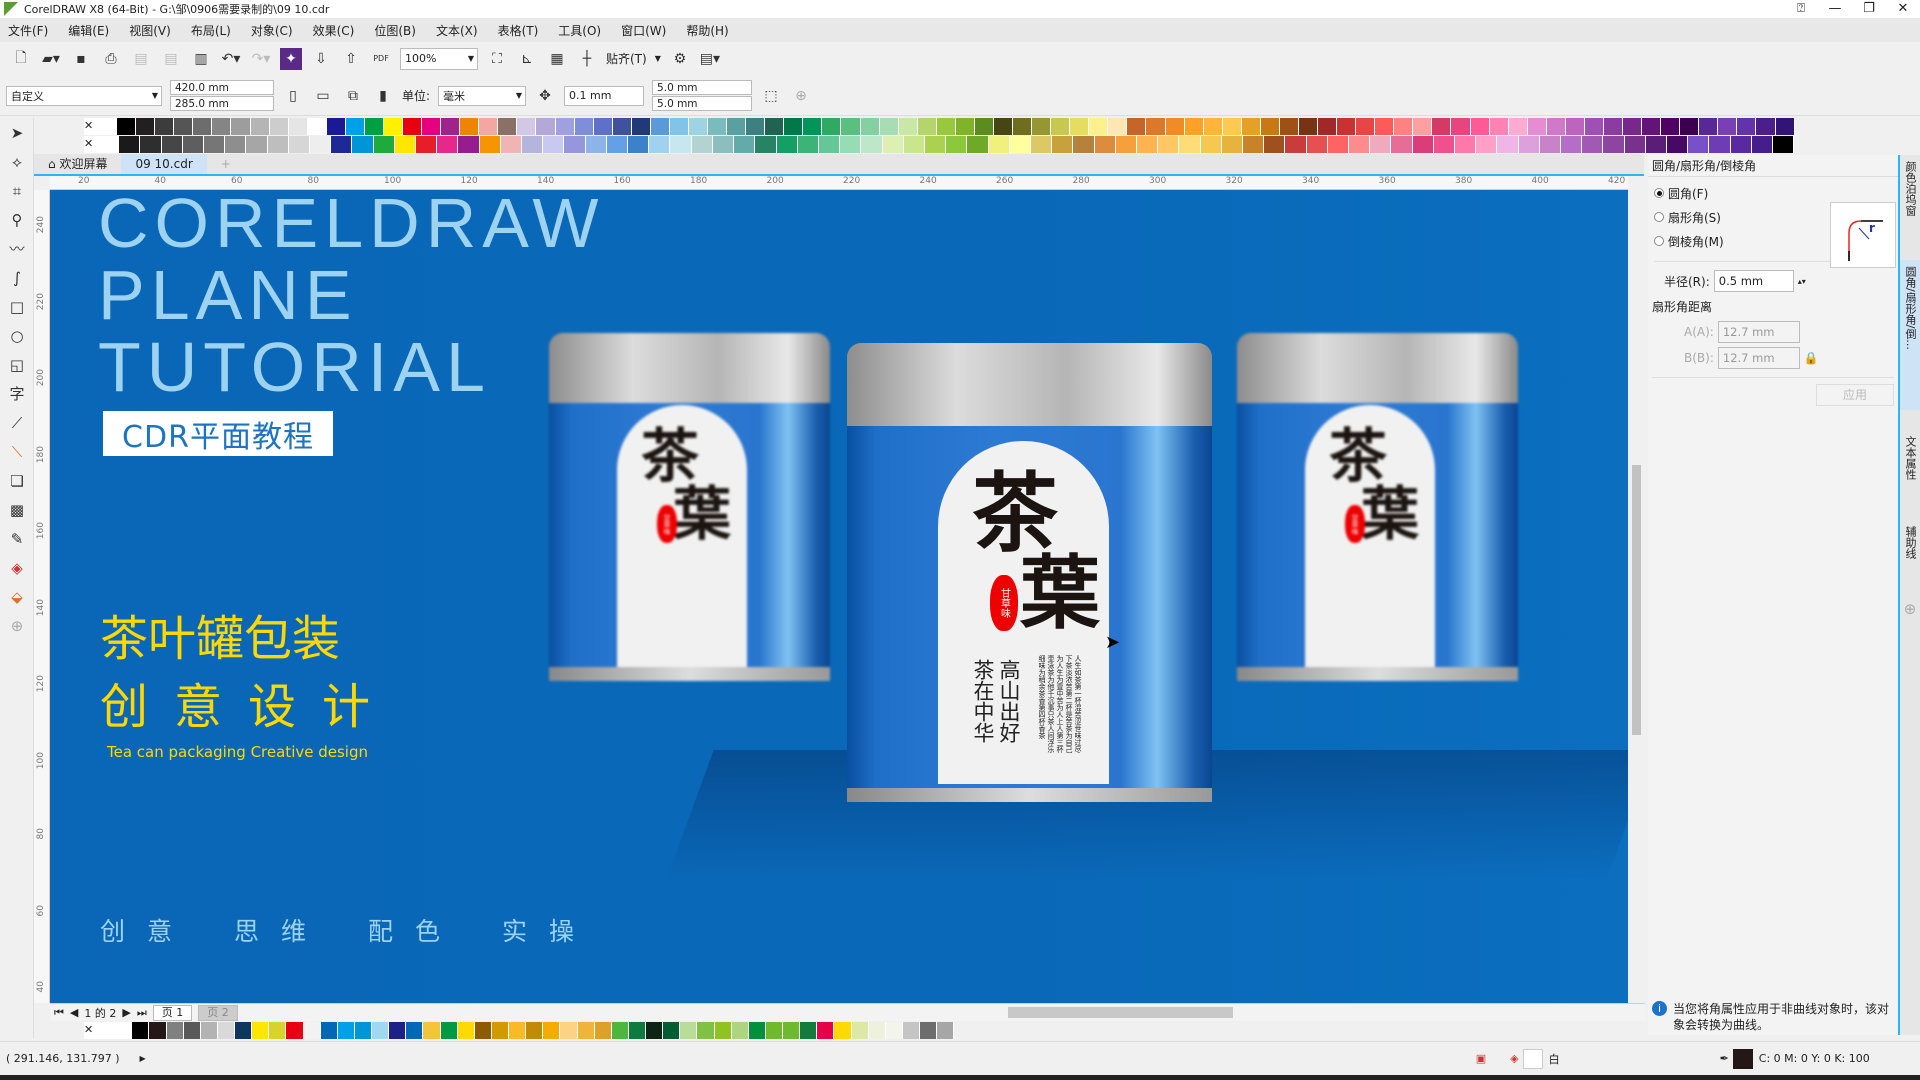 This screenshot has width=1920, height=1080. Describe the element at coordinates (323, 96) in the screenshot. I see `landscape-icon: ▭` at that location.